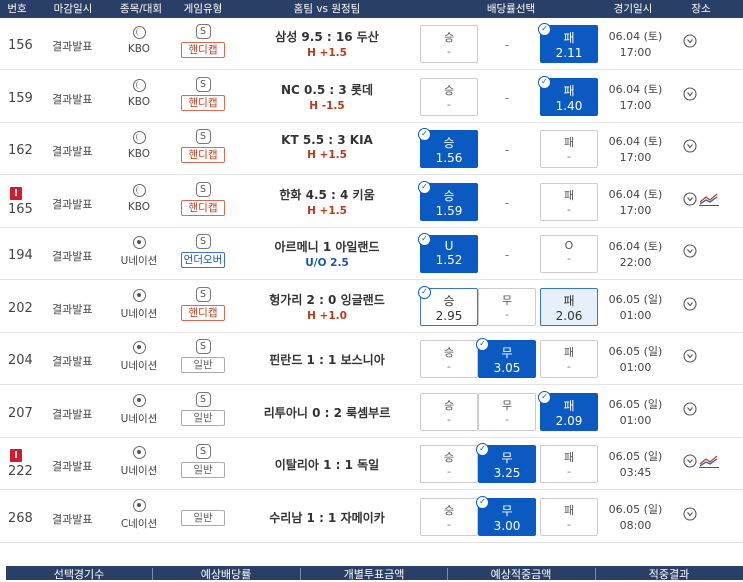  What do you see at coordinates (568, 95) in the screenshot?
I see `odds-button: ✓ 패 1.40` at bounding box center [568, 95].